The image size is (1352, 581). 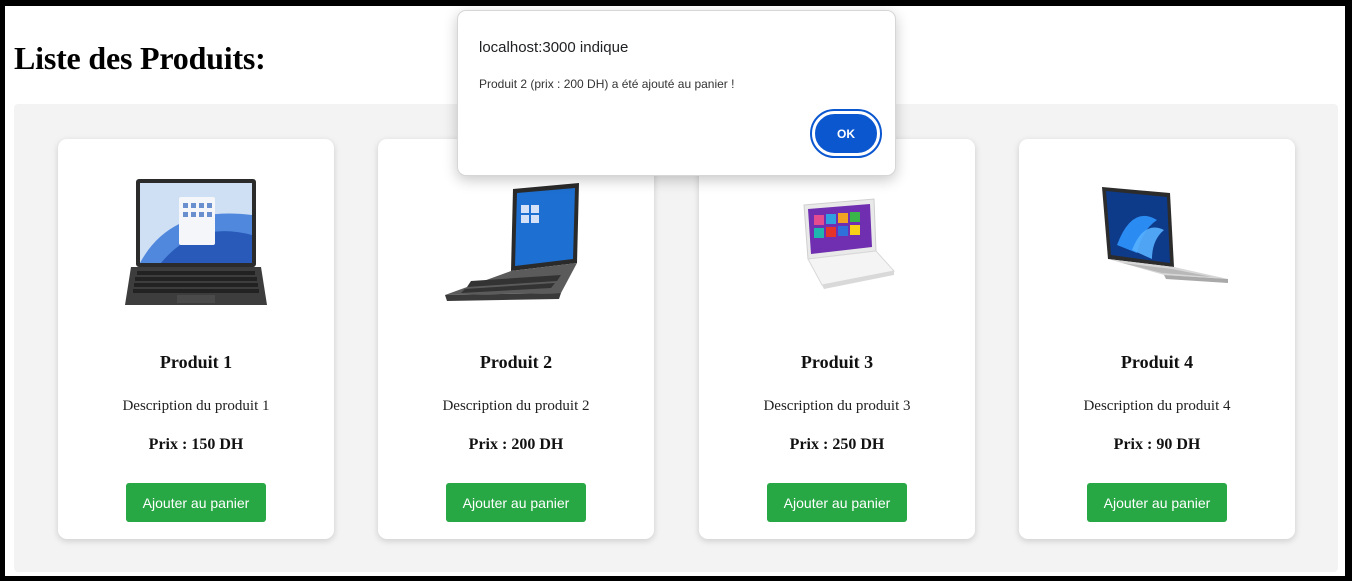 What do you see at coordinates (1157, 406) in the screenshot?
I see `product-description: Description du produit 4` at bounding box center [1157, 406].